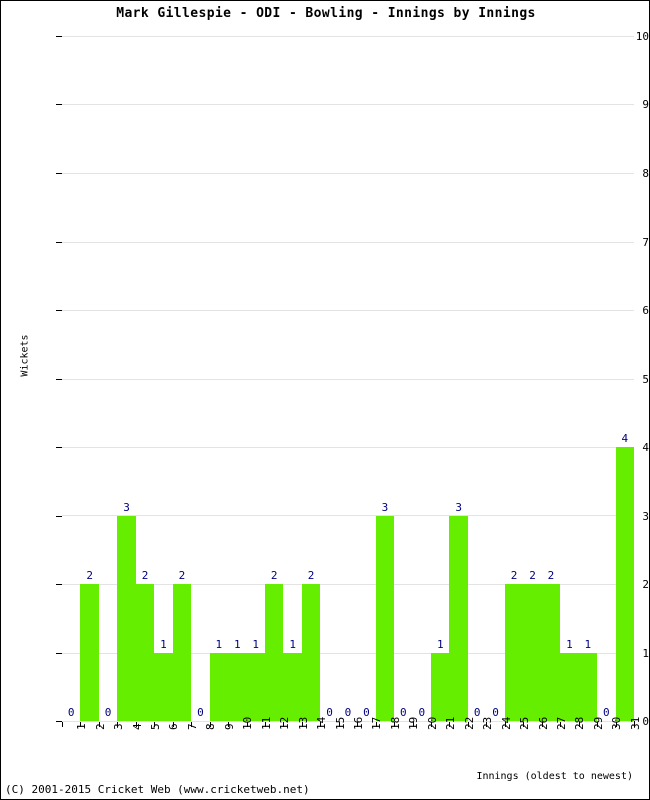  Describe the element at coordinates (358, 723) in the screenshot. I see `x-axis-tick-label: 16` at that location.